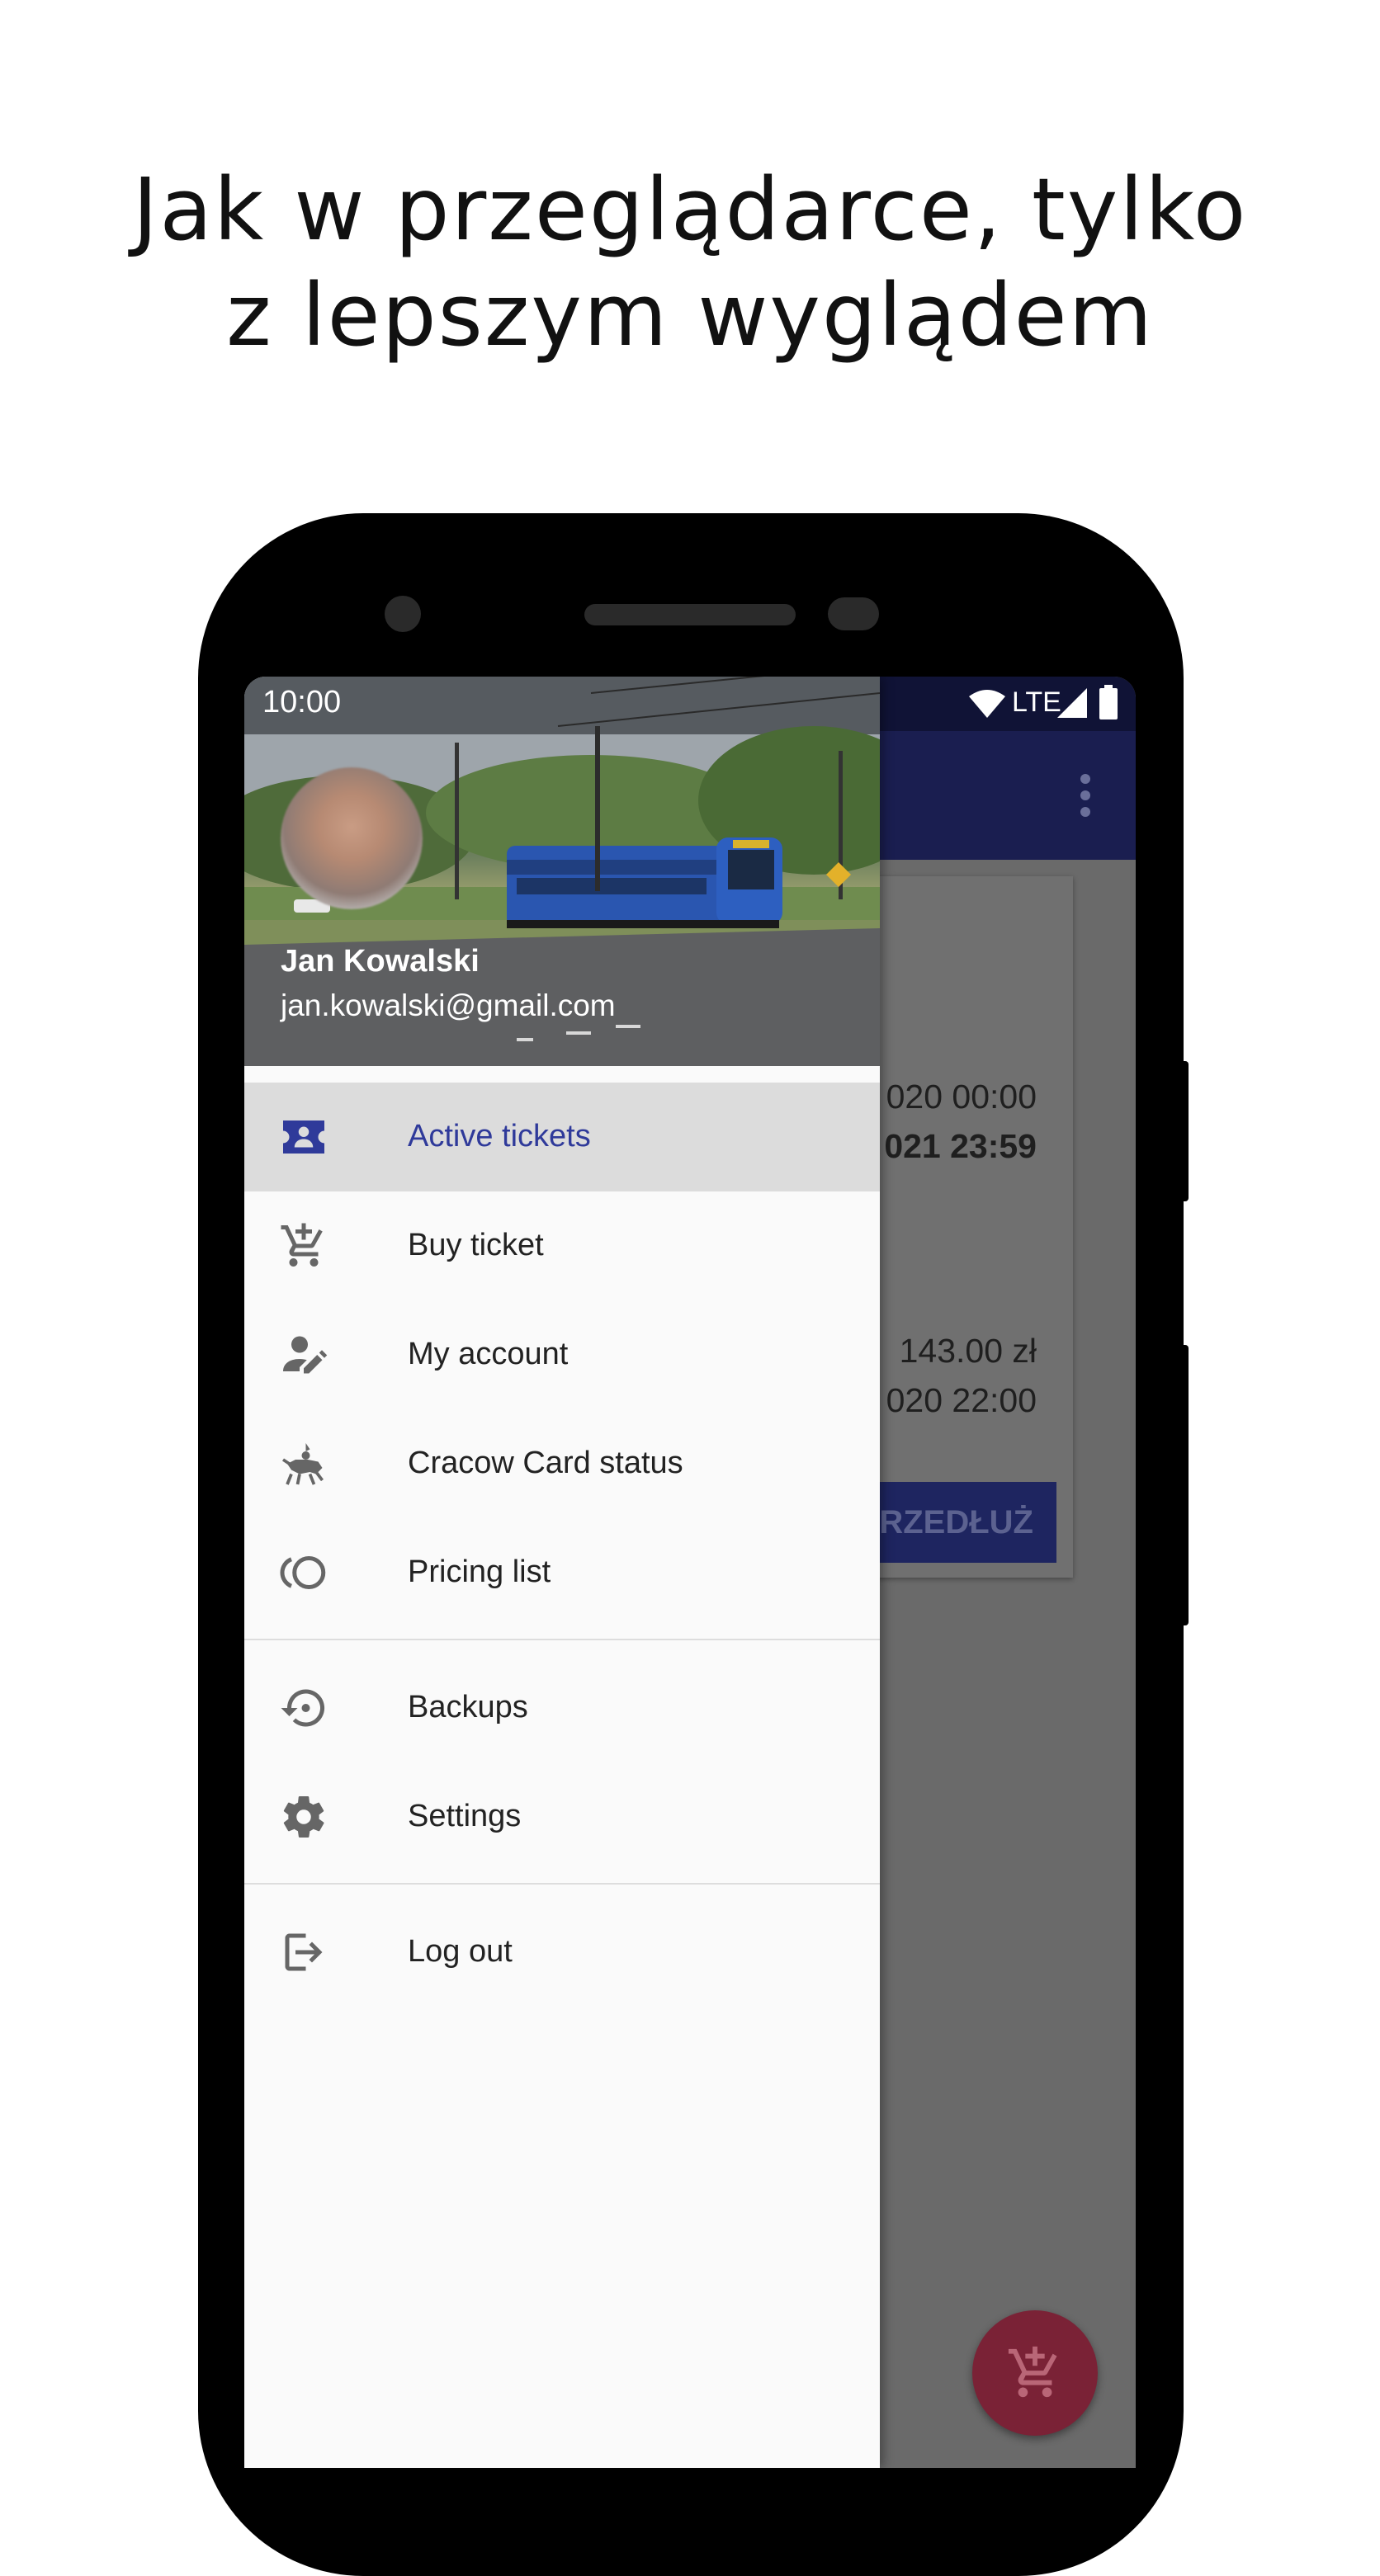 This screenshot has width=1380, height=2576. What do you see at coordinates (1085, 795) in the screenshot?
I see `overflow-menu-icon` at bounding box center [1085, 795].